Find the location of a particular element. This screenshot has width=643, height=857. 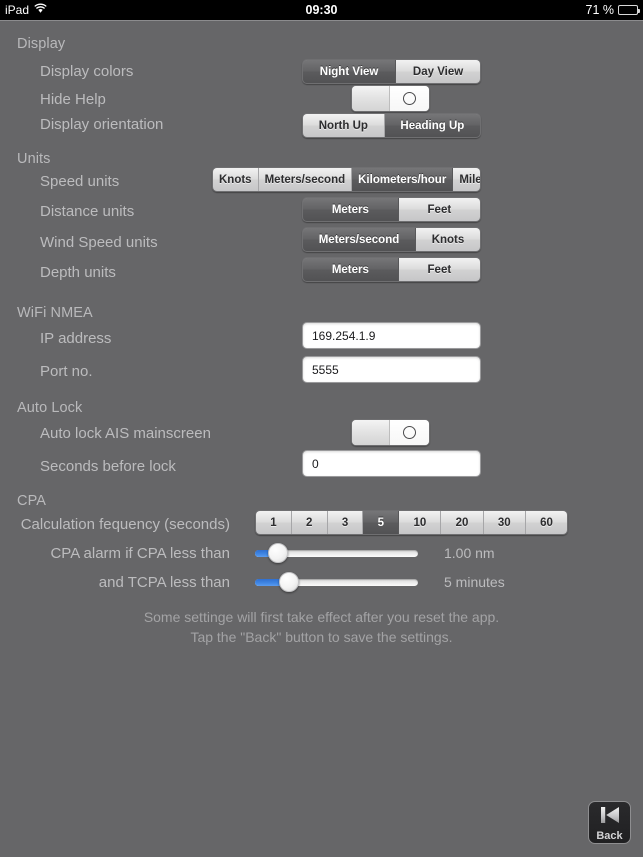

segmented-calculation-frequency: 1 2 3 5 10 20 30 60 is located at coordinates (411, 522).